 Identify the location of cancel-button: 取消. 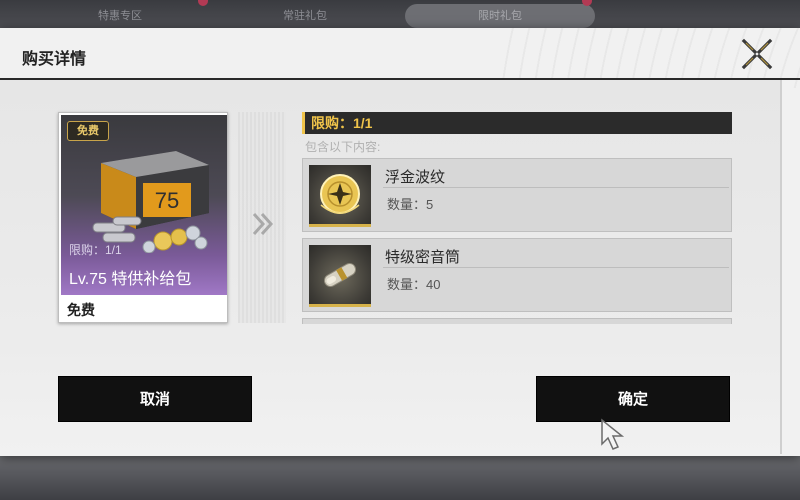
(155, 399).